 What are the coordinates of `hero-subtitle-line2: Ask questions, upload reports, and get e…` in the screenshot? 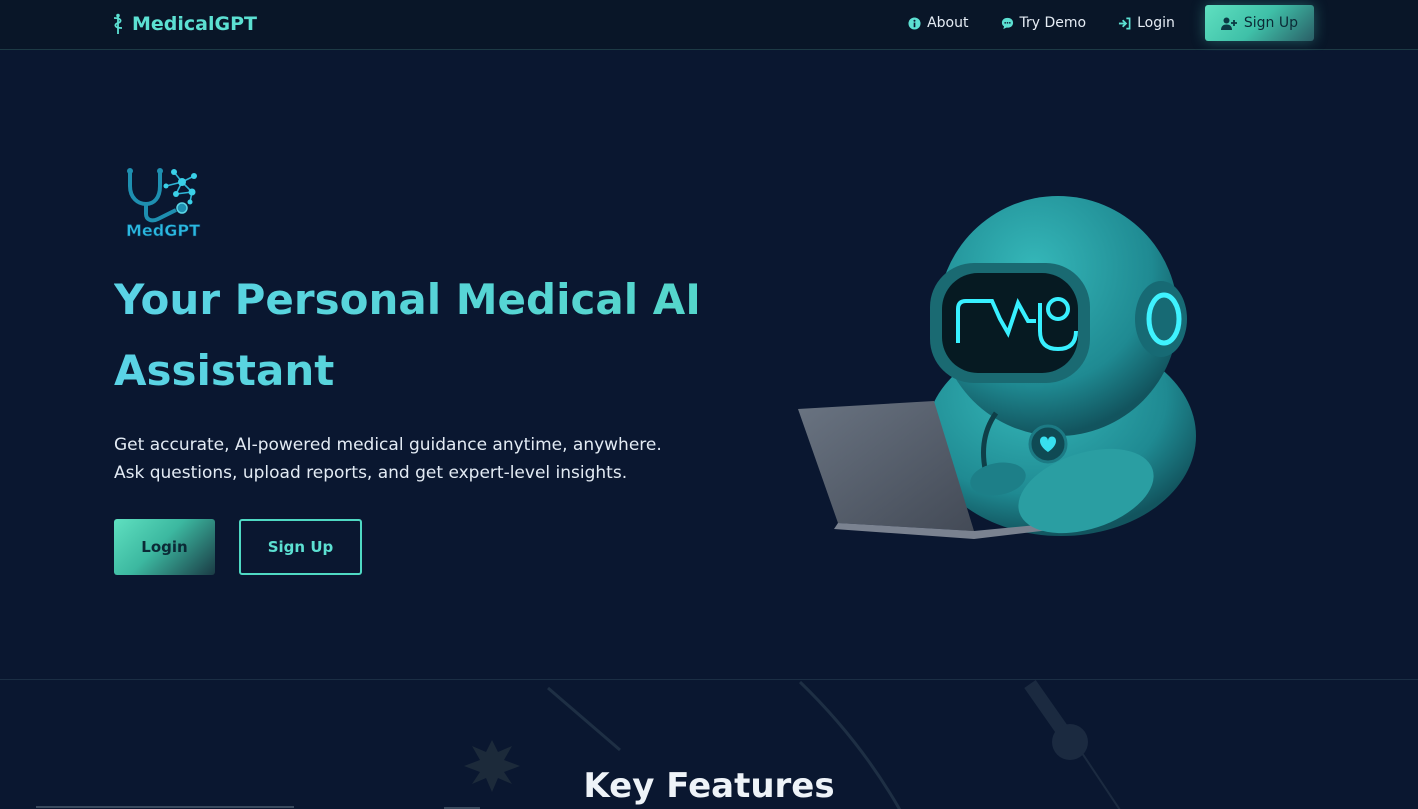 It's located at (371, 473).